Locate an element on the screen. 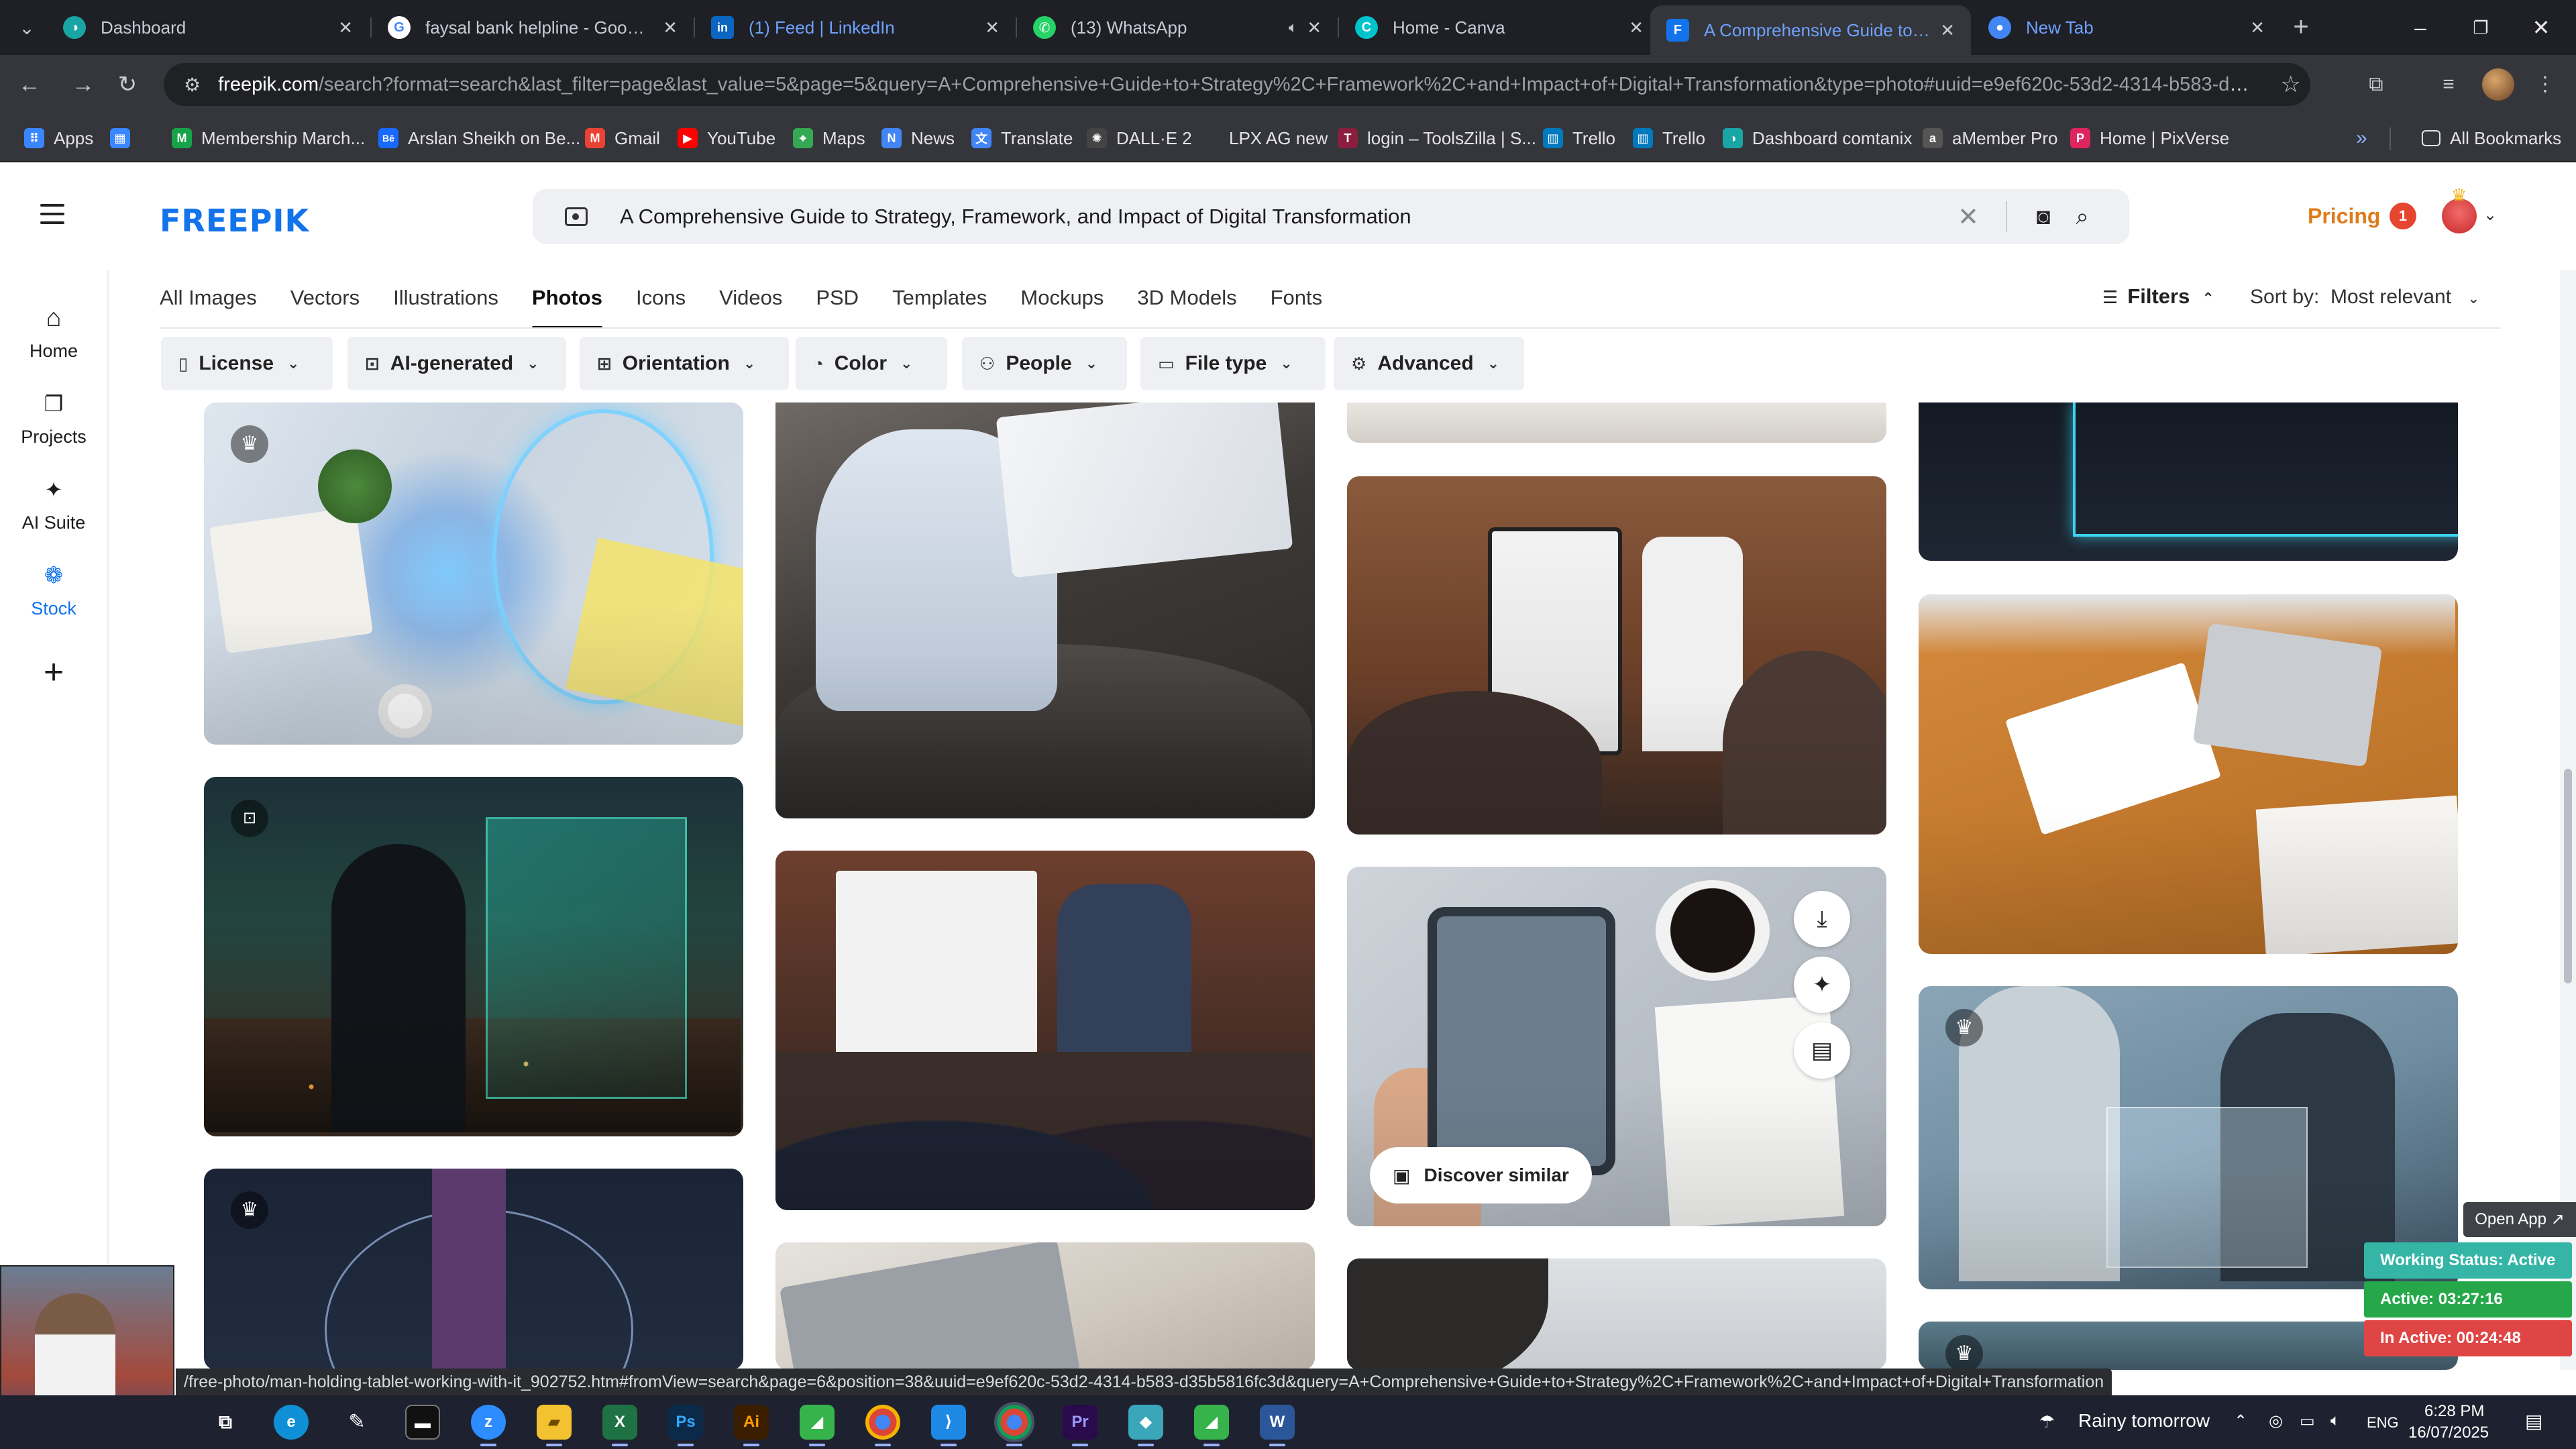 This screenshot has width=2576, height=1449. forward-icon: → is located at coordinates (83, 84).